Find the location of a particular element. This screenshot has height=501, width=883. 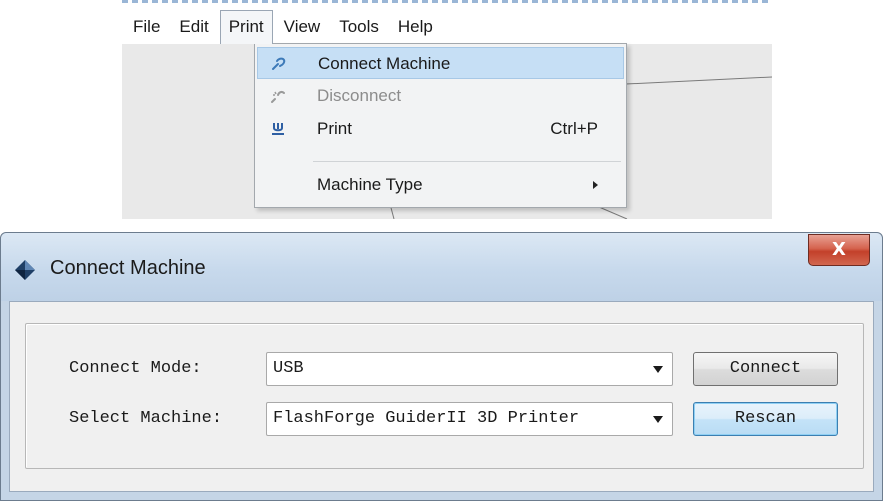

close-icon: X is located at coordinates (839, 249).